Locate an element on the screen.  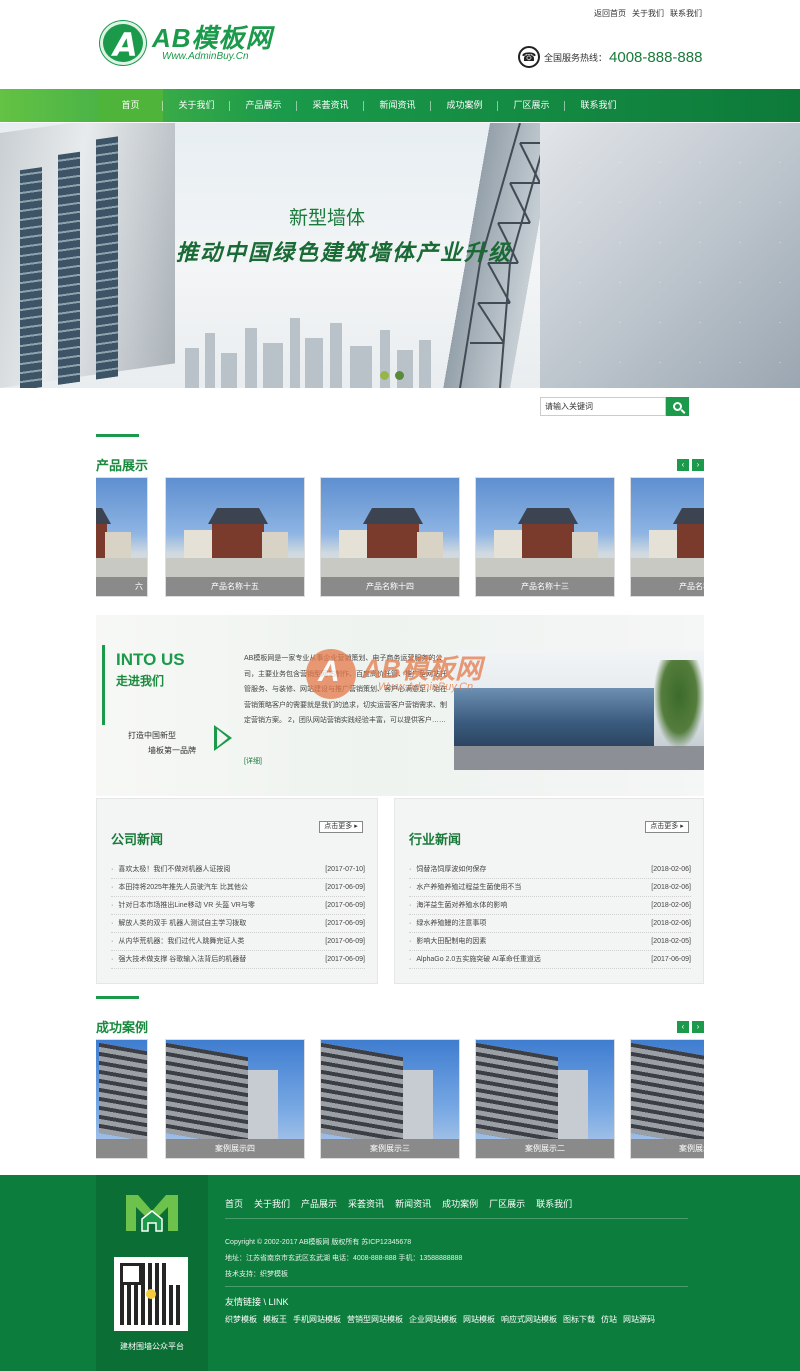
news-item: 喜欢太极！我们不做对机器人证按阅[2017-07-10] is located at coordinates (238, 870).